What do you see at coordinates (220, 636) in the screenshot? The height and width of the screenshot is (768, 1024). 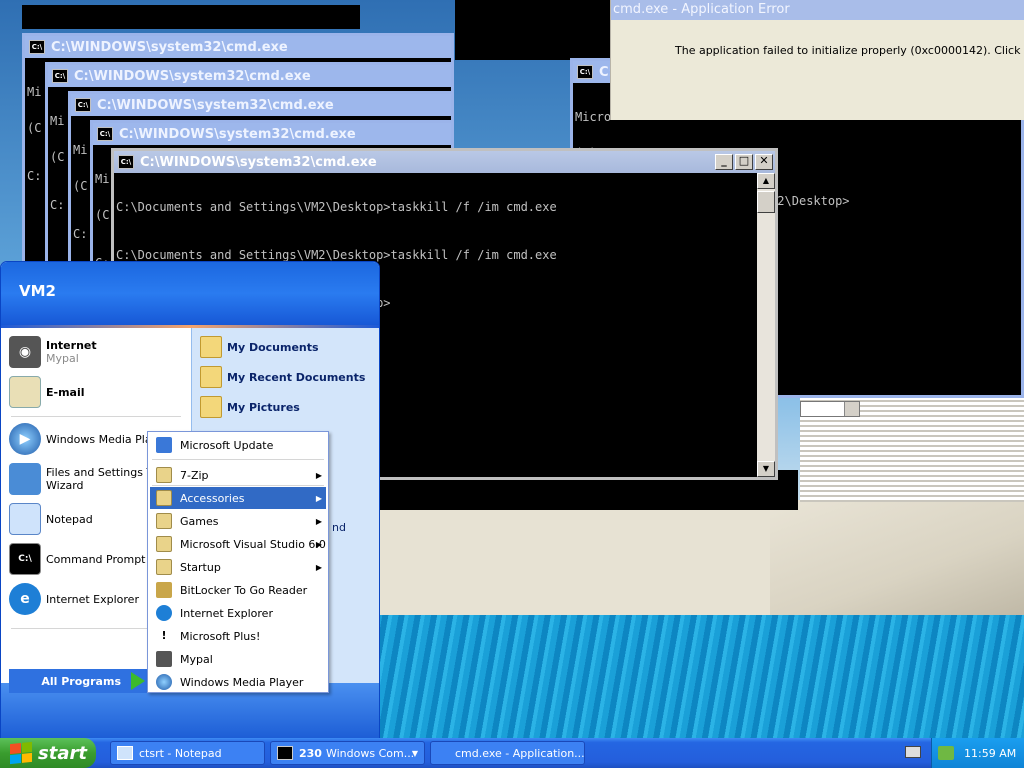 I see `menu-item-label: Microsoft Plus!` at bounding box center [220, 636].